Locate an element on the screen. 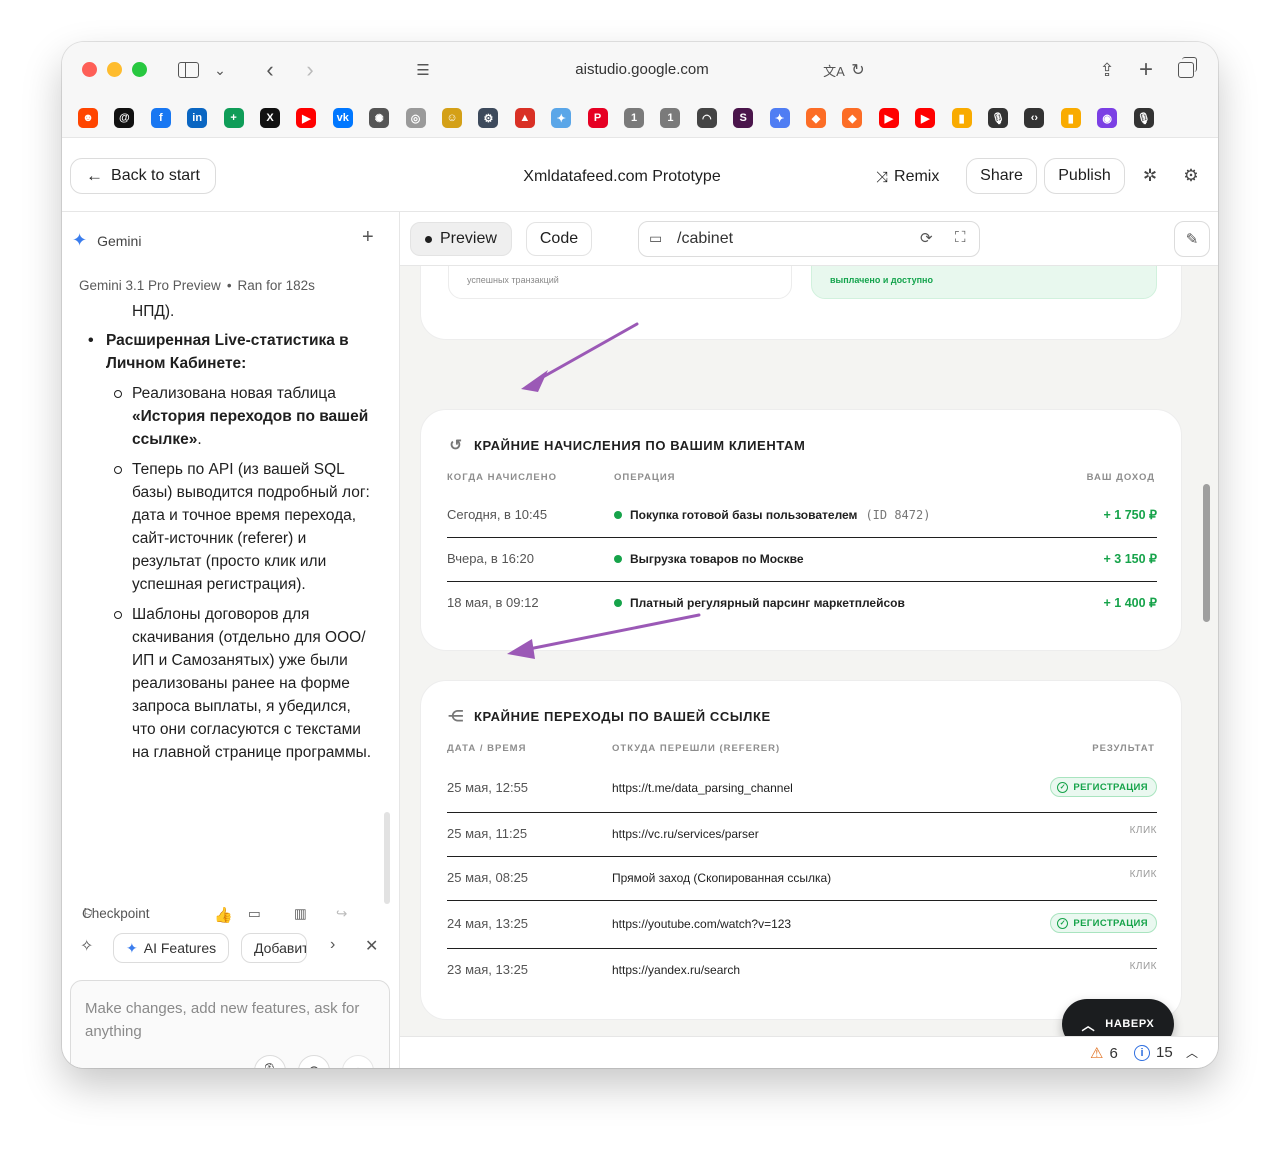 This screenshot has height=1150, width=1280. share-button: Share is located at coordinates (1001, 176).